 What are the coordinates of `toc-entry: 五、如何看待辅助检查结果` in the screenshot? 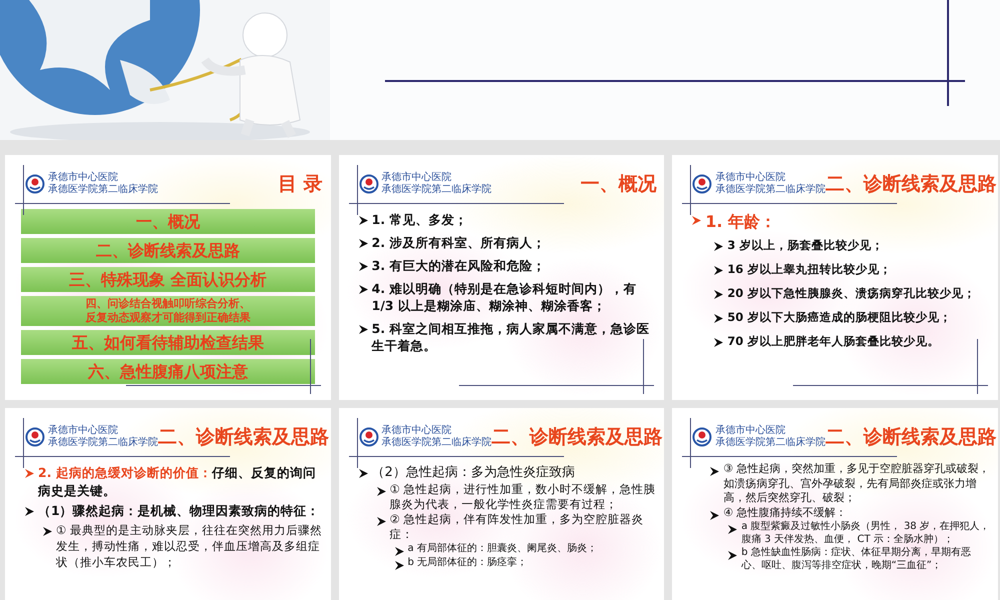 It's located at (168, 342).